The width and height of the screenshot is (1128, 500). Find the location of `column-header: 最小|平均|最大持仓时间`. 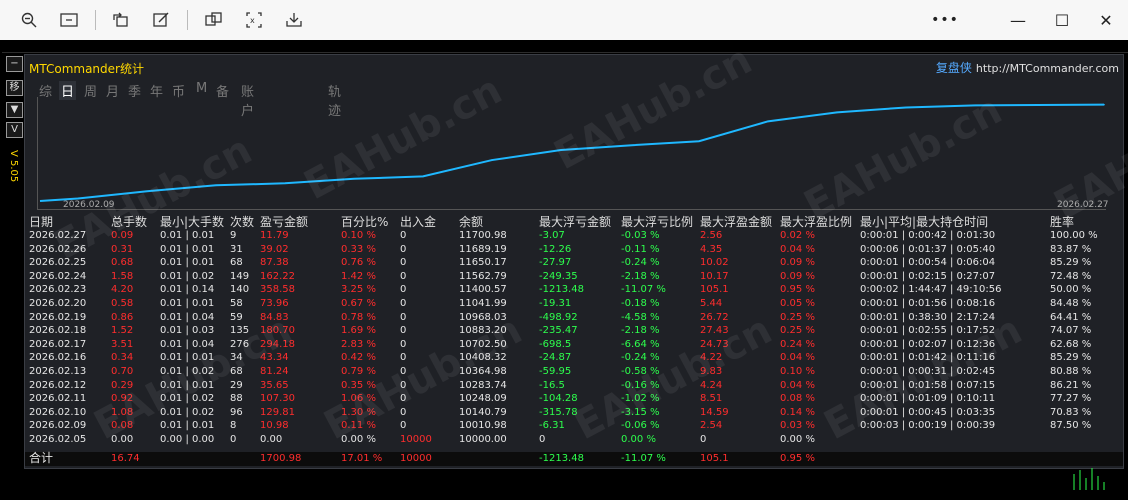

column-header: 最小|平均|最大持仓时间 is located at coordinates (924, 222).